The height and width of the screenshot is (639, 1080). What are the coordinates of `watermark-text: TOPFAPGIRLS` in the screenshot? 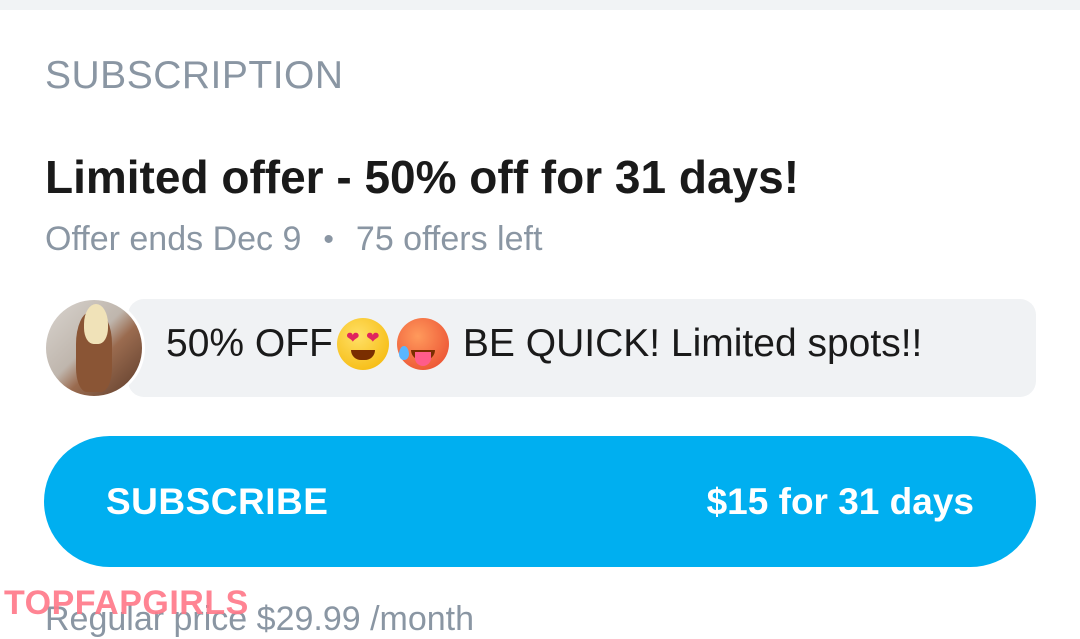 It's located at (126, 603).